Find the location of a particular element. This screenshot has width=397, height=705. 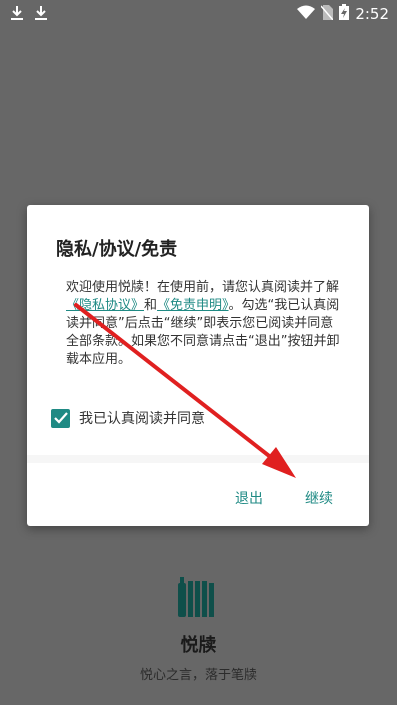

agree-checkbox-row: 我已认真阅读并同意 is located at coordinates (128, 418).